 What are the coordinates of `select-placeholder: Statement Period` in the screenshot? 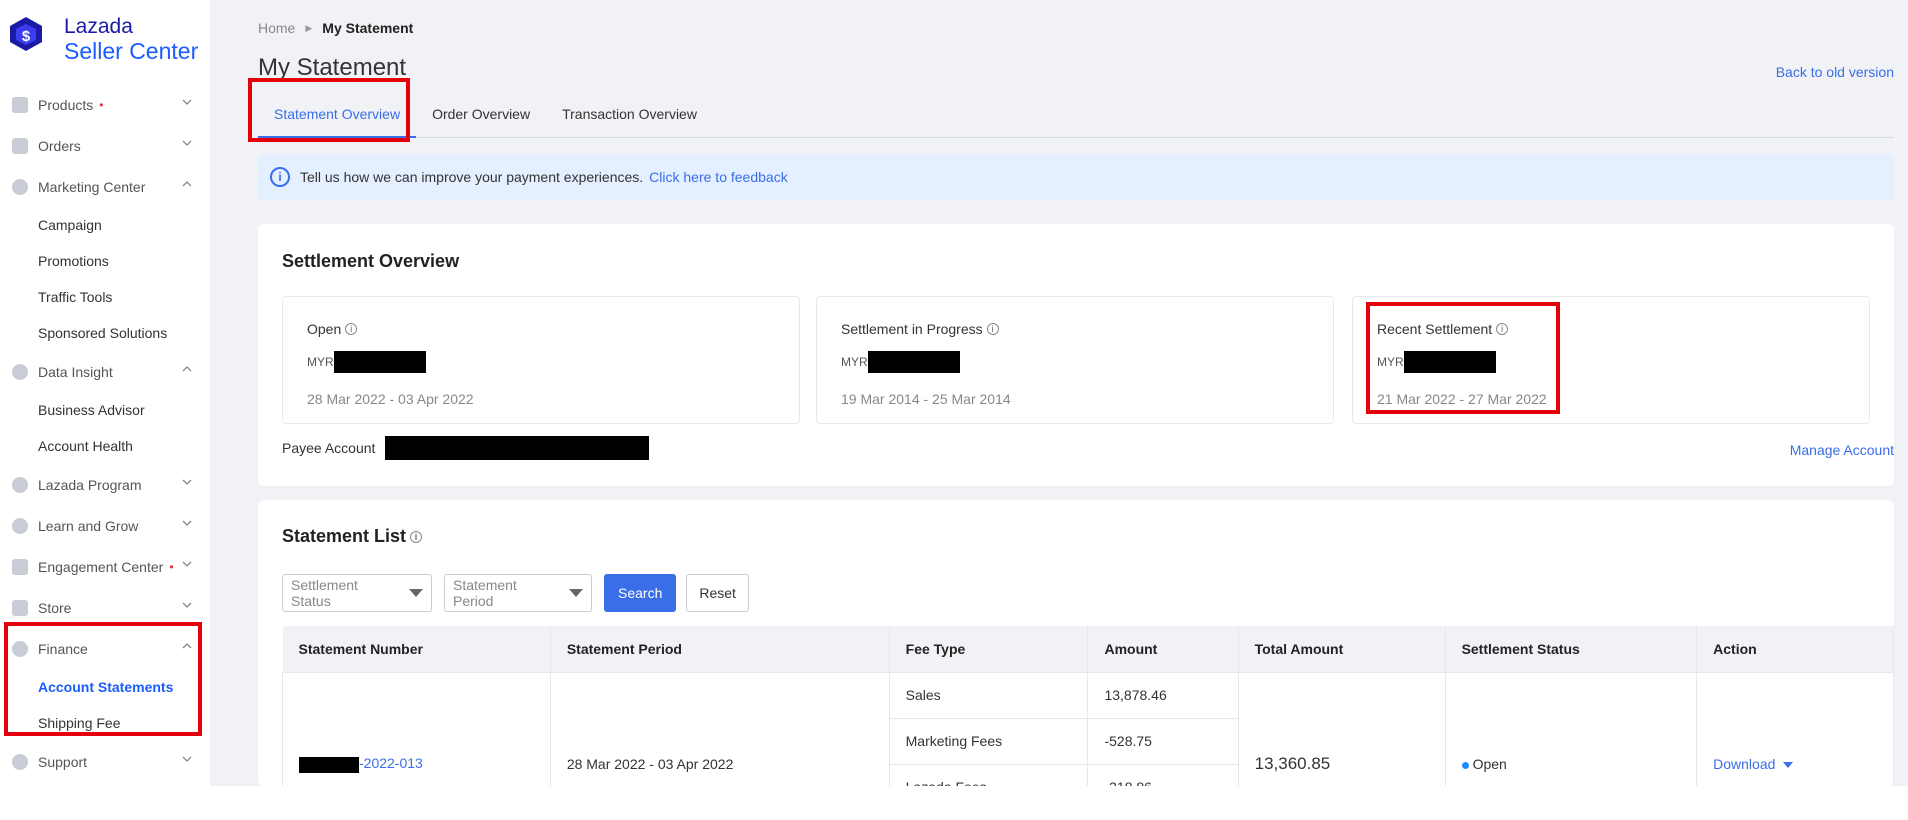 It's located at (485, 593).